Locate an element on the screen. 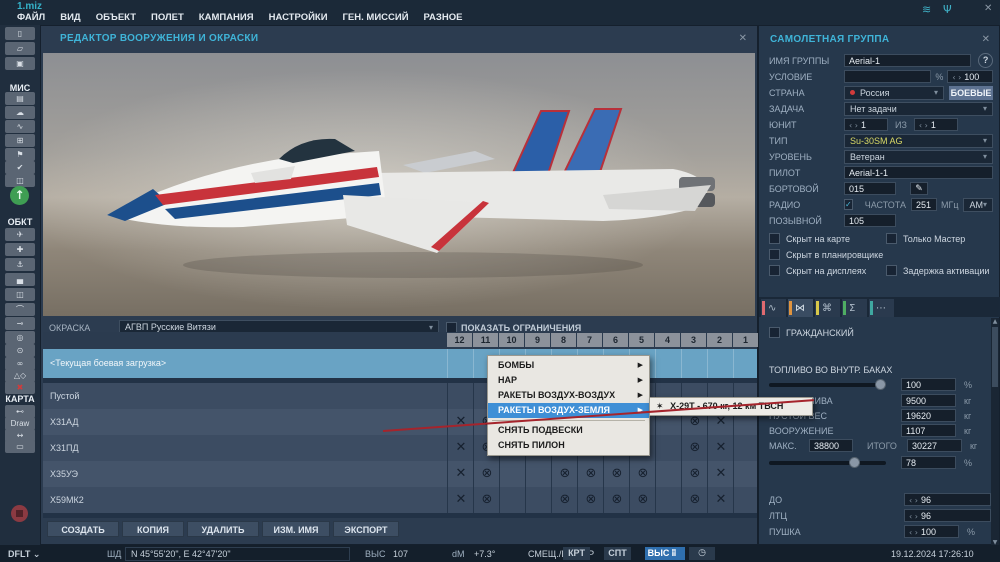 Image resolution: width=1000 pixels, height=562 pixels. group-panel-close-icon: ✕ is located at coordinates (986, 39).